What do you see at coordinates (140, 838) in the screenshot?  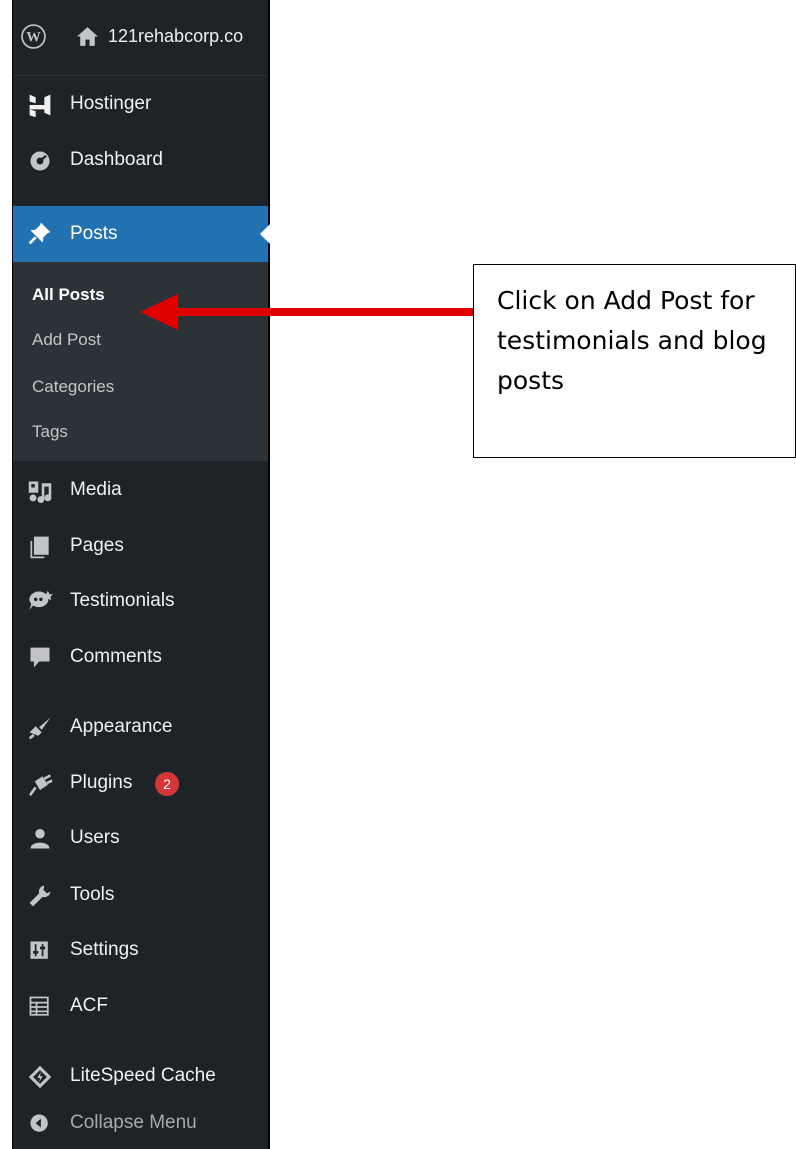 I see `menu-item-users: Users` at bounding box center [140, 838].